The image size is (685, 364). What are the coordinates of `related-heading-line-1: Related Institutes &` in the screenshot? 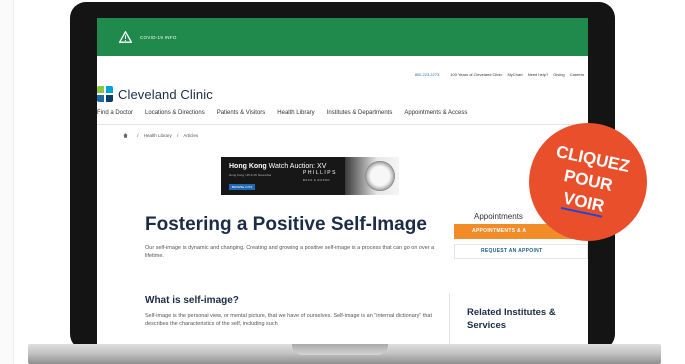 It's located at (511, 312).